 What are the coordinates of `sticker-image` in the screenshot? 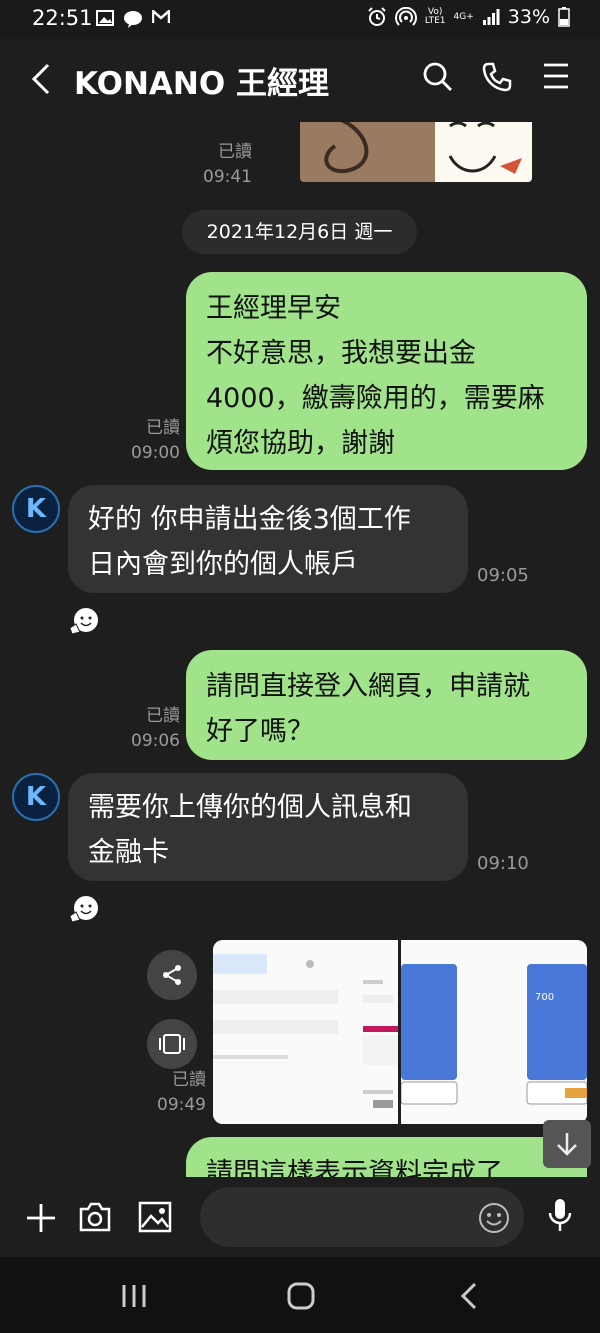 It's located at (416, 152).